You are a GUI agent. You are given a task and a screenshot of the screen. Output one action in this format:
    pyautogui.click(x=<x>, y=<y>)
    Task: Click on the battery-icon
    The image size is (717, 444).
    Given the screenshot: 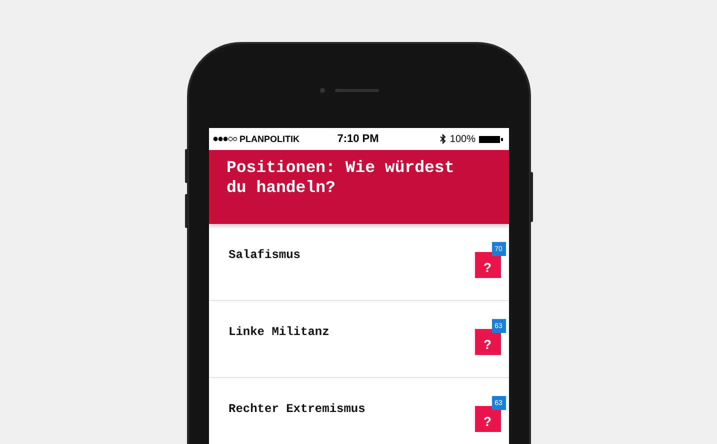 What is the action you would take?
    pyautogui.click(x=491, y=139)
    